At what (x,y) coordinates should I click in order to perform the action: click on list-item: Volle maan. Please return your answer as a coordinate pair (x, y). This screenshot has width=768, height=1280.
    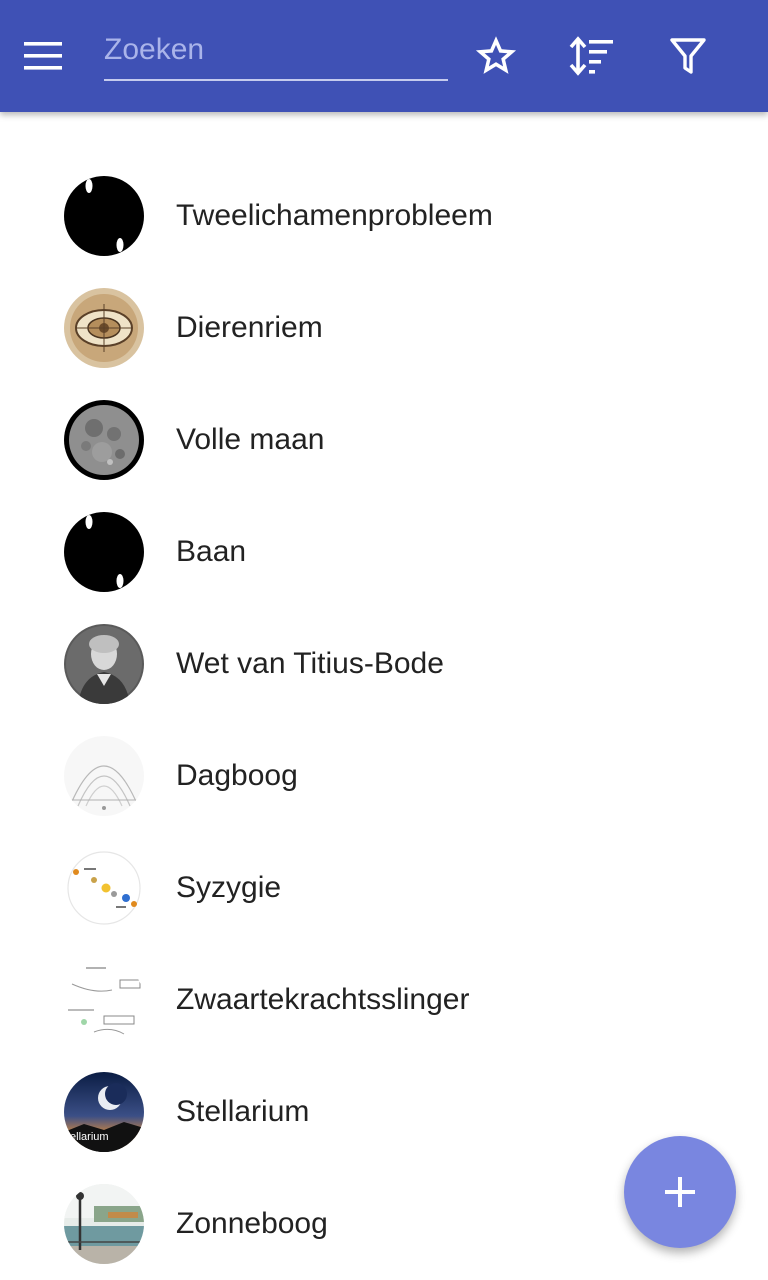
    Looking at the image, I should click on (384, 440).